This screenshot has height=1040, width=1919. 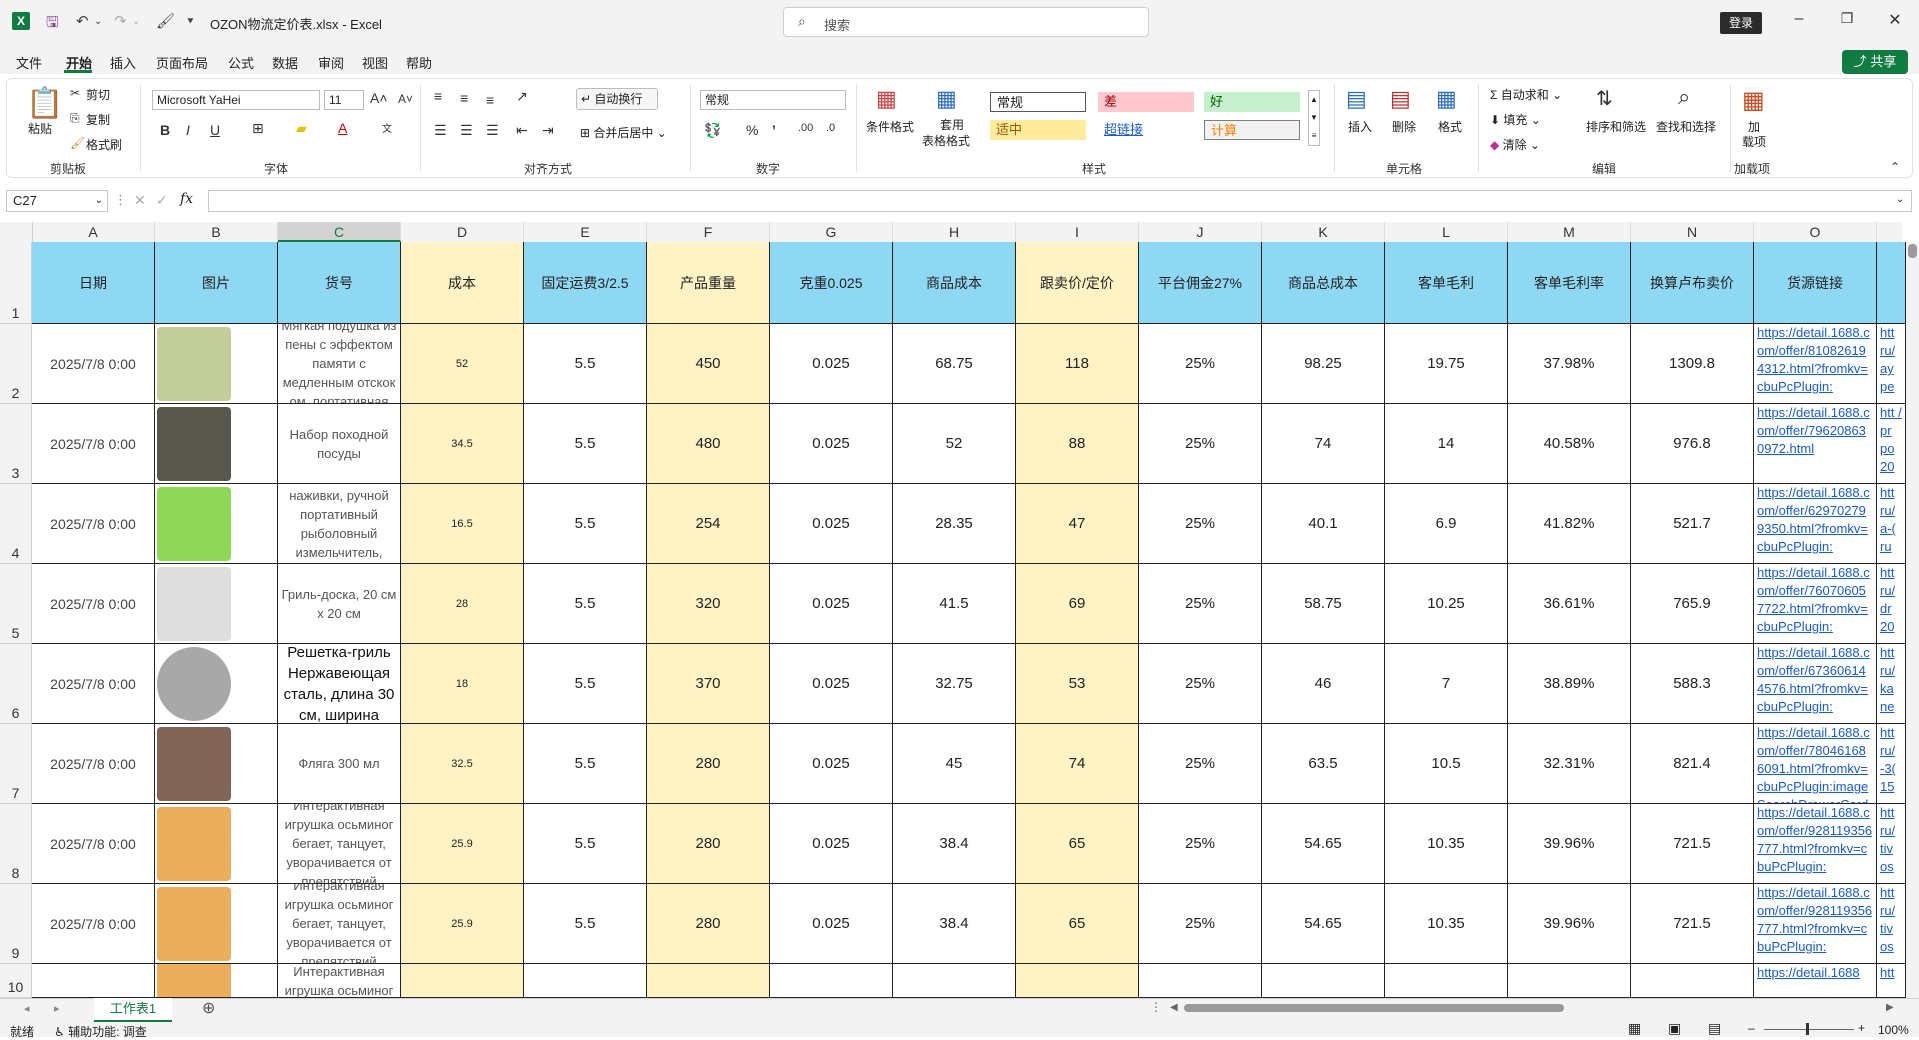 I want to click on undo-icon: ↶, so click(x=82, y=21).